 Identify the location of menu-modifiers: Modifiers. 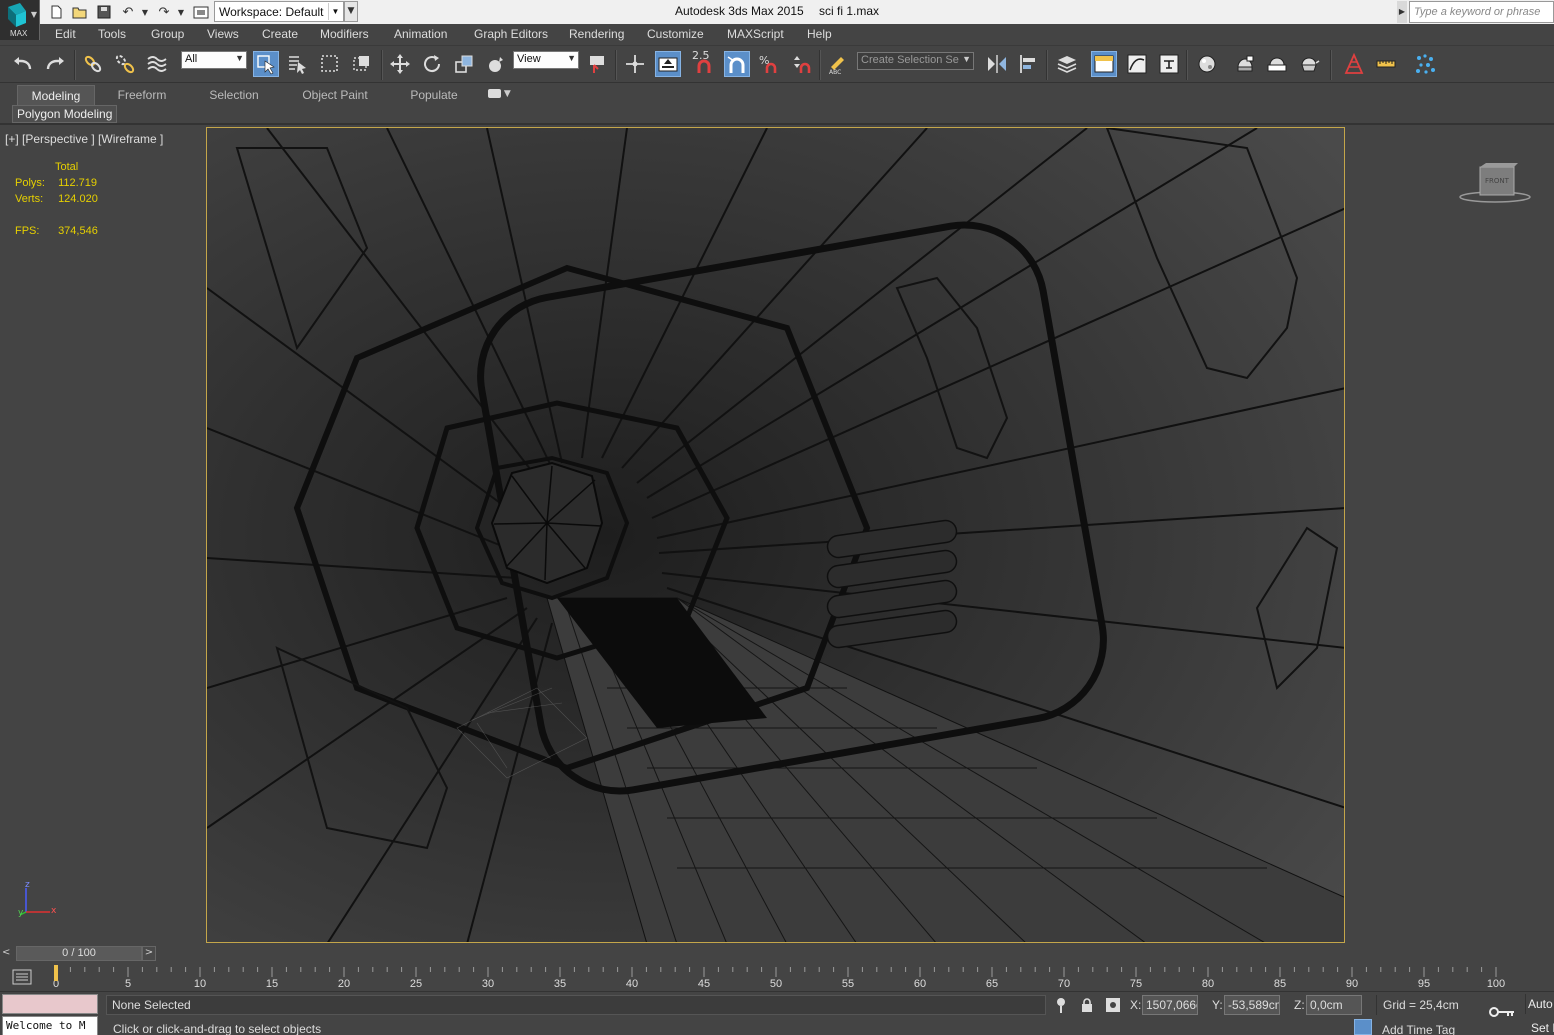
(344, 34).